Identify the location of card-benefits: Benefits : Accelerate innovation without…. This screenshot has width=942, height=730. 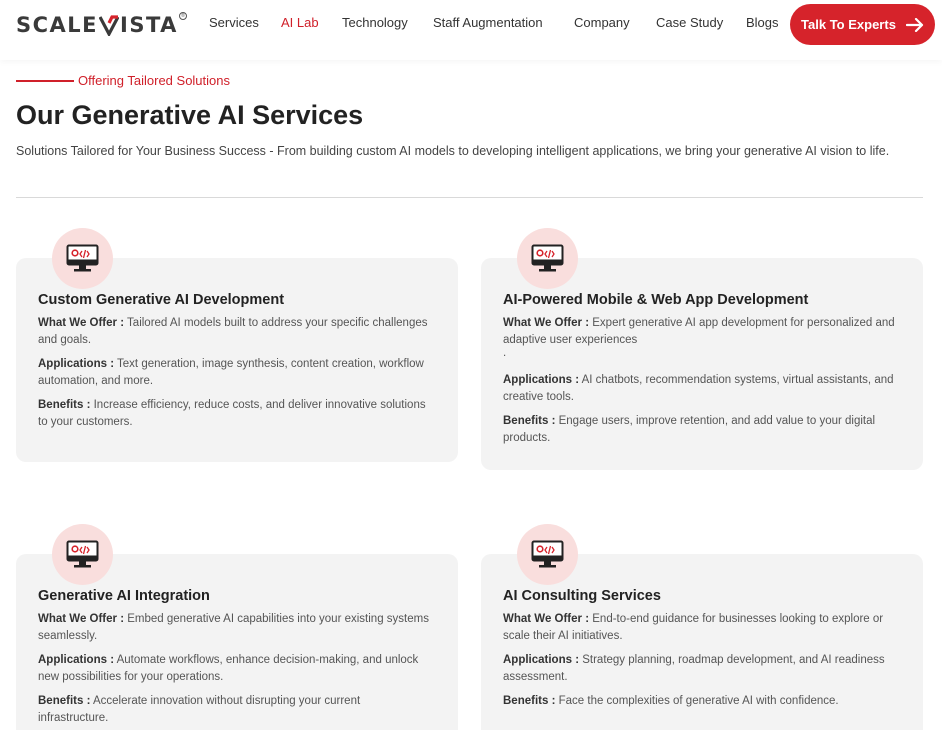
(234, 710).